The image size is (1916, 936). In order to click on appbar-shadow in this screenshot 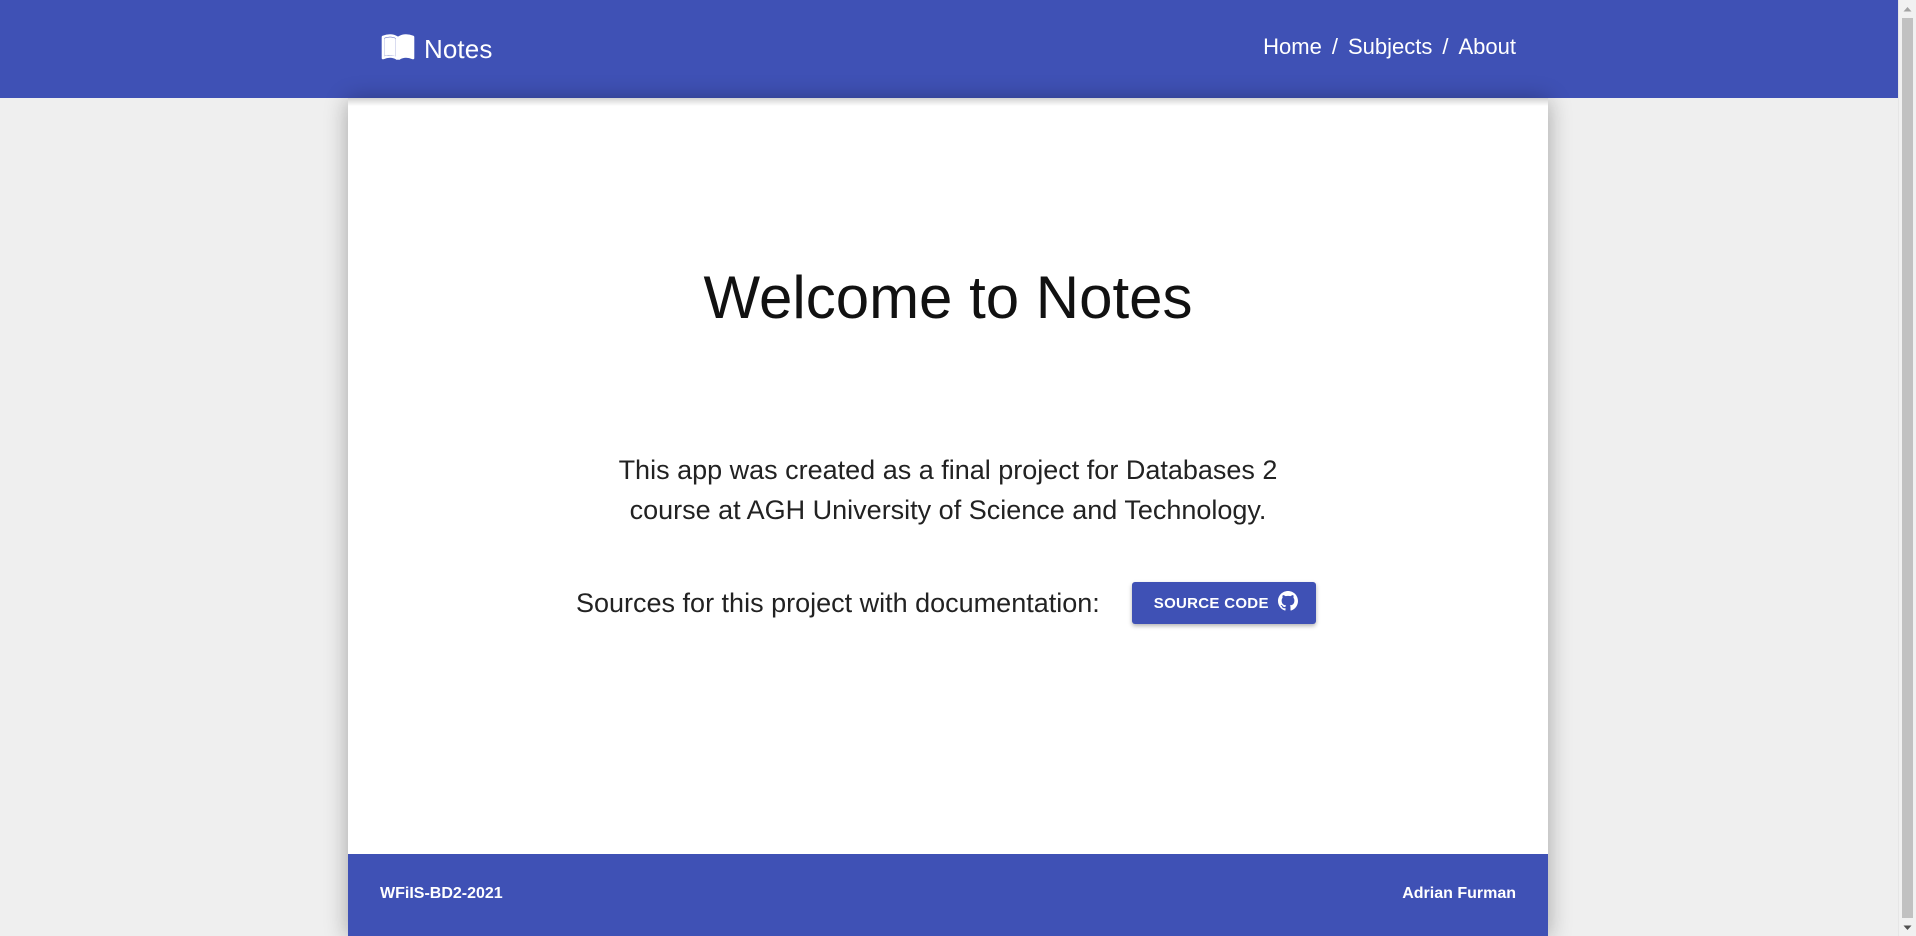, I will do `click(948, 102)`.